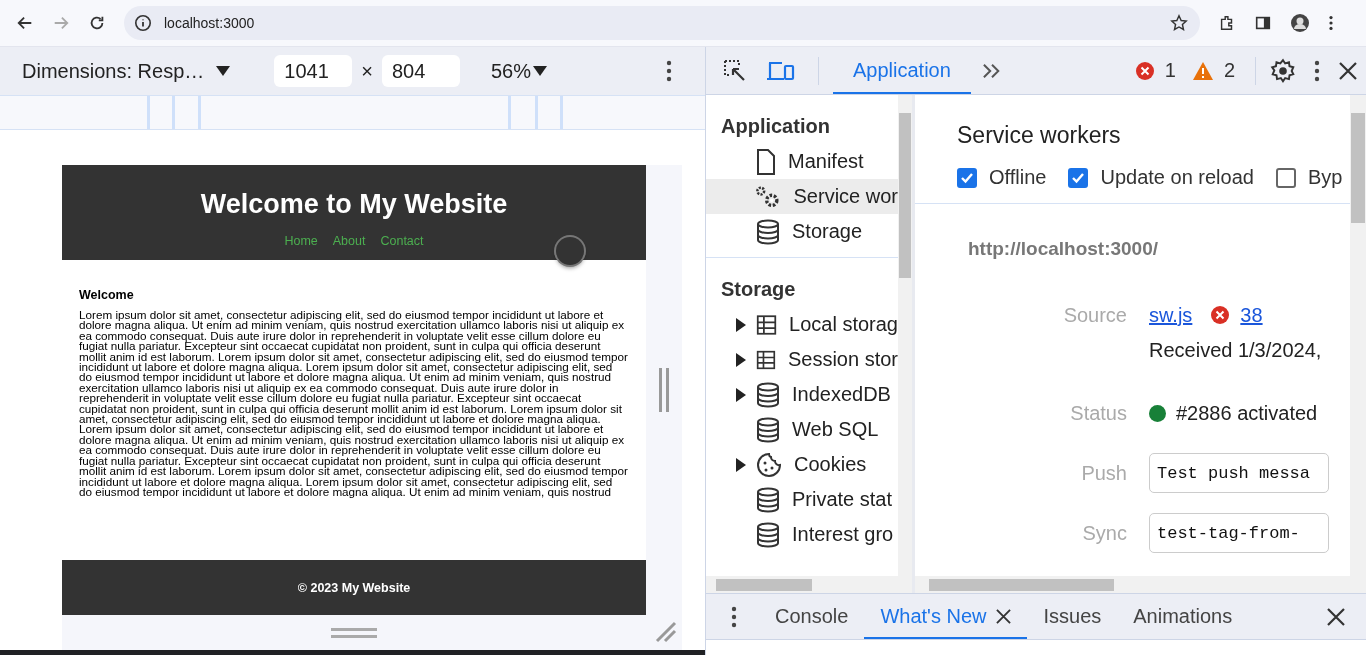 This screenshot has height=655, width=1366. What do you see at coordinates (354, 587) in the screenshot?
I see `footer-text: © 2023 My Website` at bounding box center [354, 587].